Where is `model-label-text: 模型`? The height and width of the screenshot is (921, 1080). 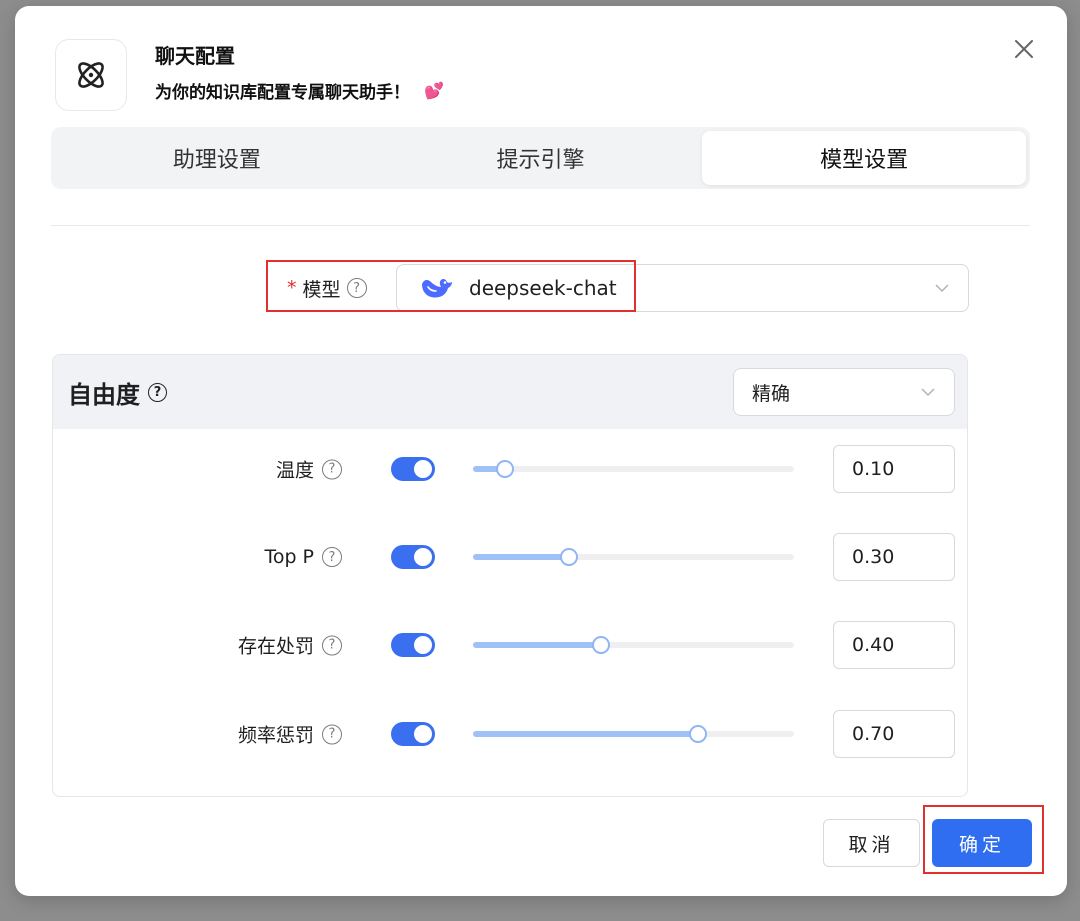 model-label-text: 模型 is located at coordinates (321, 289).